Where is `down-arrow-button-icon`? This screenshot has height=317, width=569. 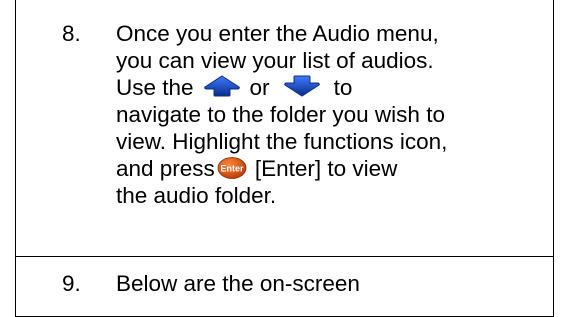 down-arrow-button-icon is located at coordinates (301, 86).